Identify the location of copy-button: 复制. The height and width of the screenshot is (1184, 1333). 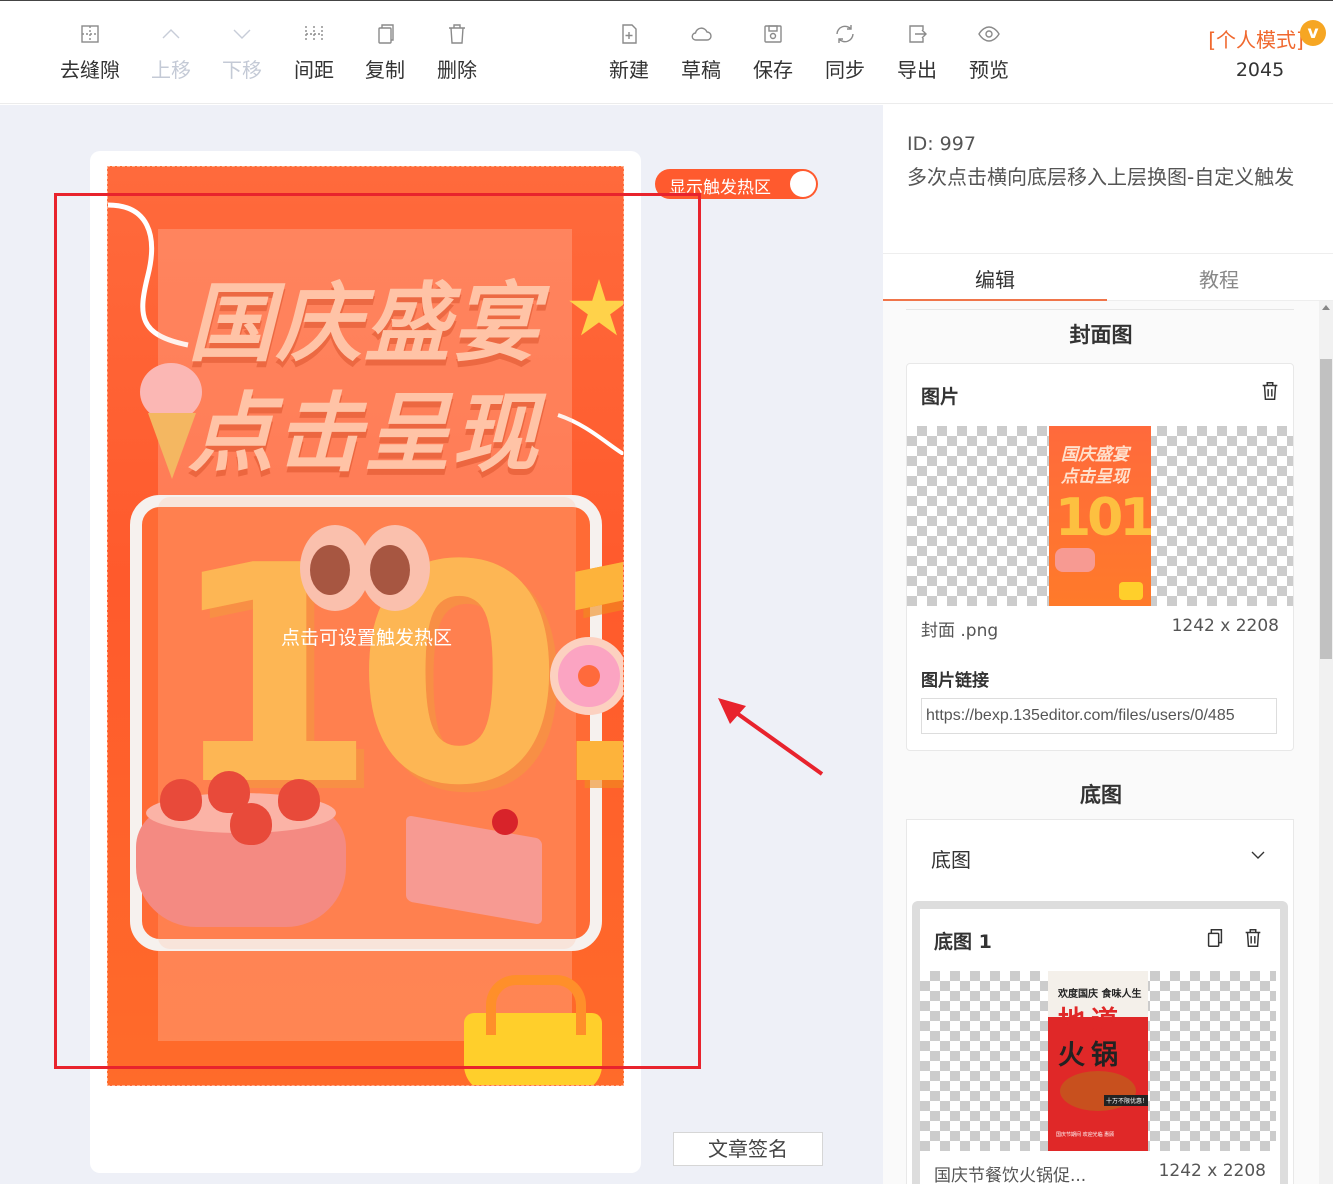
(385, 52).